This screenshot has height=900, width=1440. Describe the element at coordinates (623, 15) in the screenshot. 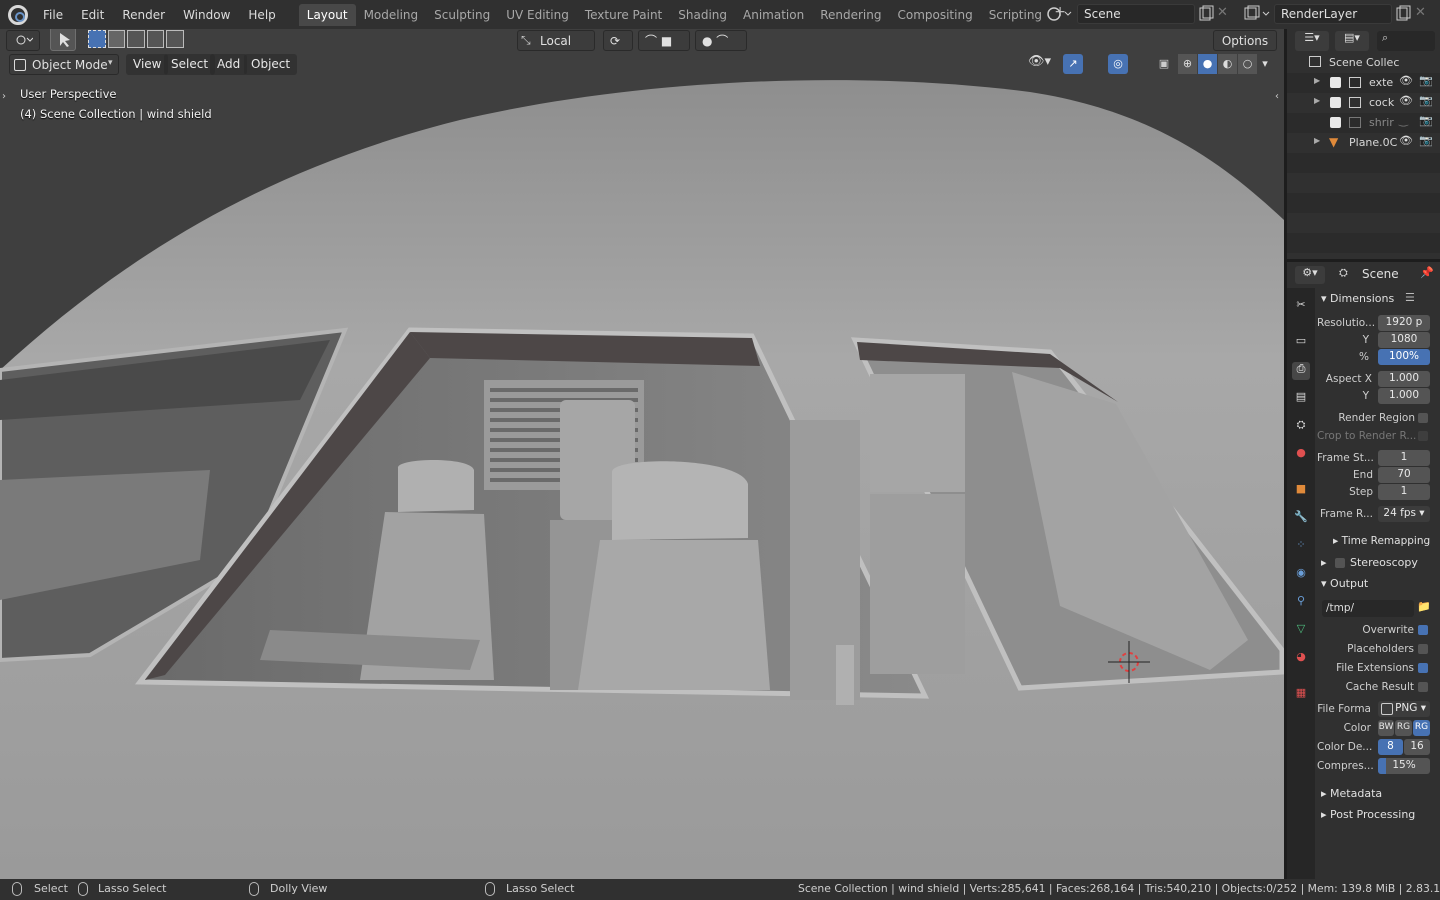

I see `tab-texture-paint: Texture Paint` at that location.